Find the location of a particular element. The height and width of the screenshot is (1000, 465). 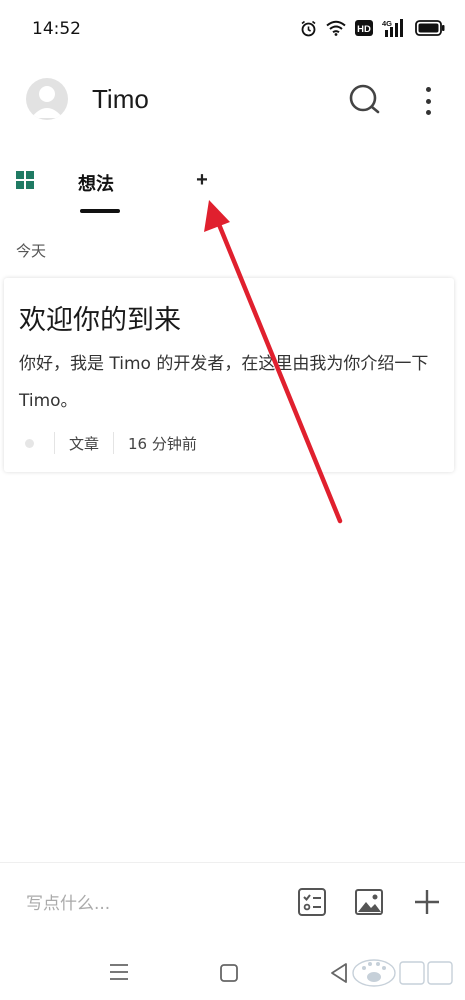

image-icon is located at coordinates (369, 902).